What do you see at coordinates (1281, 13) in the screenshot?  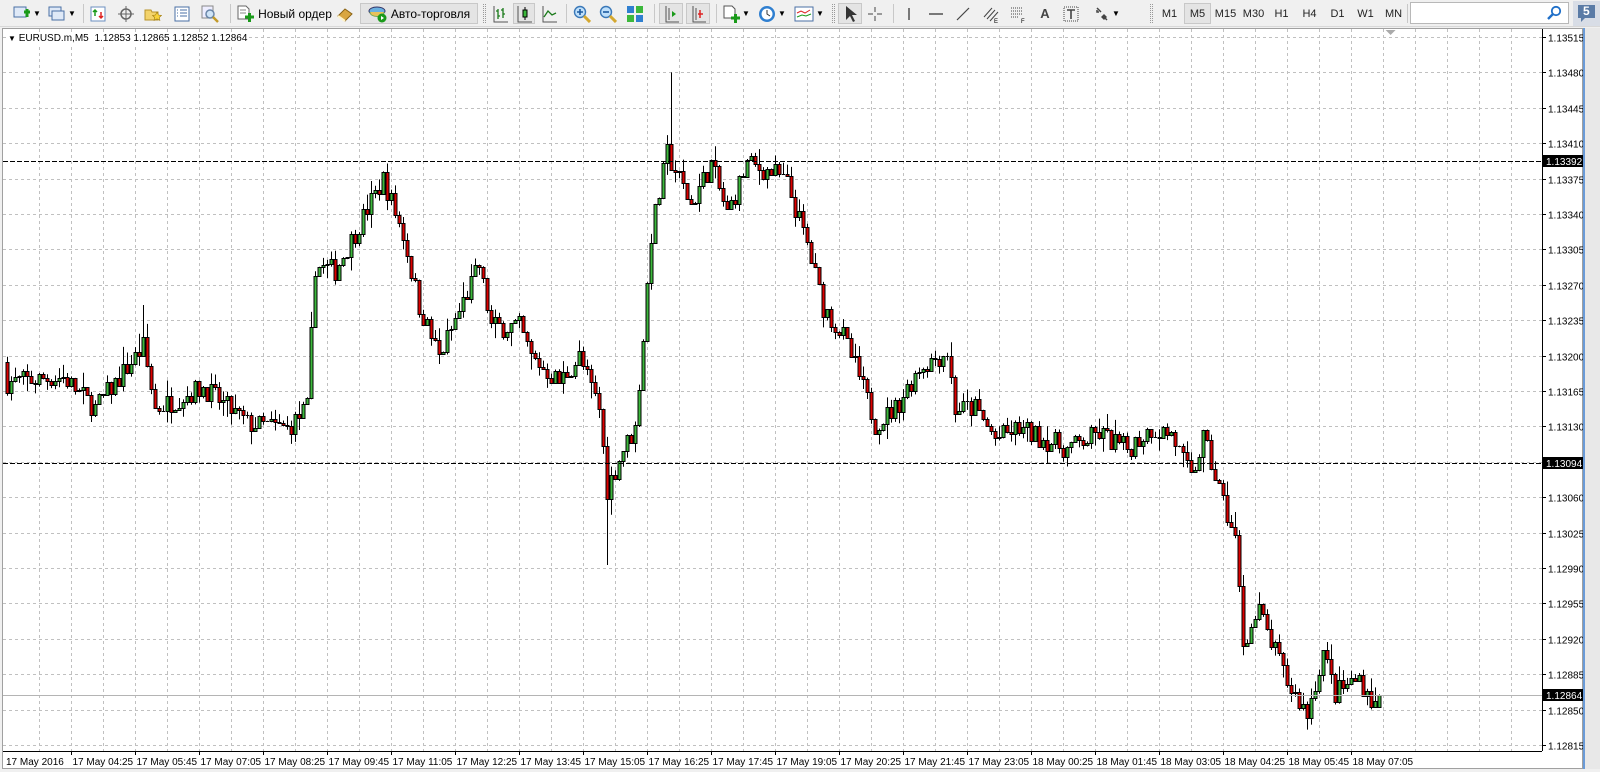 I see `timeframe-h1-button: H1` at bounding box center [1281, 13].